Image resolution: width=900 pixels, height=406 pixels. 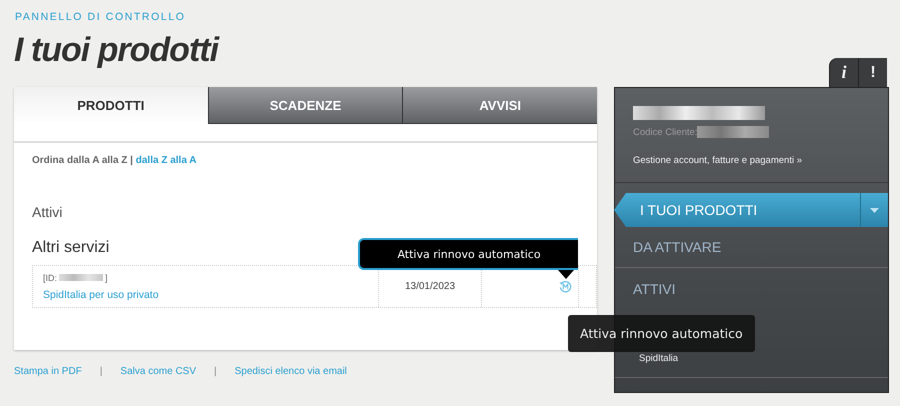 What do you see at coordinates (751, 247) in the screenshot?
I see `menu-item: DA ATTIVARE` at bounding box center [751, 247].